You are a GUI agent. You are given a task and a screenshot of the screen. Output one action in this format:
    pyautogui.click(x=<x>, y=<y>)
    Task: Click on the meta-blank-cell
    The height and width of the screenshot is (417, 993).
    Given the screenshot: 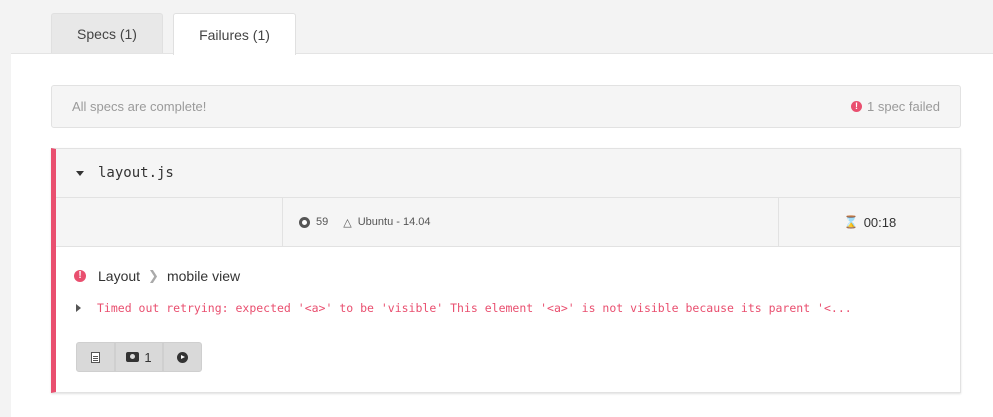 What is the action you would take?
    pyautogui.click(x=169, y=222)
    